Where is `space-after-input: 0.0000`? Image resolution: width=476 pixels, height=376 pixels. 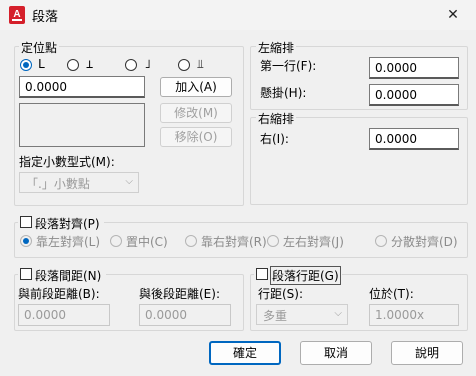 space-after-input: 0.0000 is located at coordinates (185, 315).